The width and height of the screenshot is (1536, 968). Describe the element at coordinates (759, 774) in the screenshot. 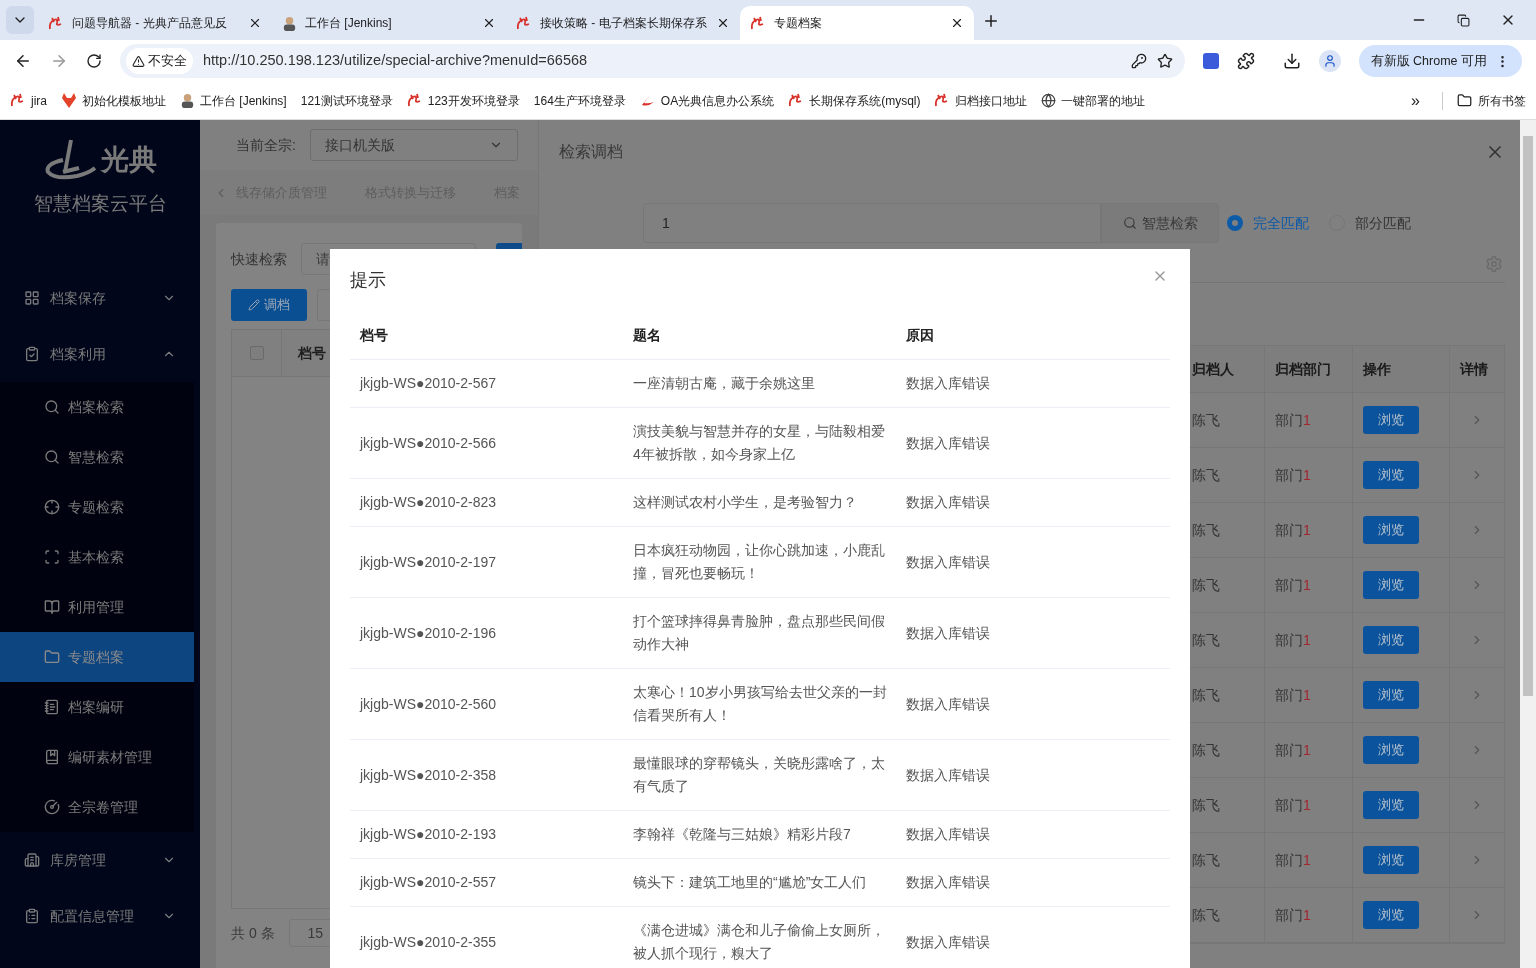

I see `title-cell: 最懂眼球的穿帮镜头，关晓彤露啥了，太有气质了` at that location.